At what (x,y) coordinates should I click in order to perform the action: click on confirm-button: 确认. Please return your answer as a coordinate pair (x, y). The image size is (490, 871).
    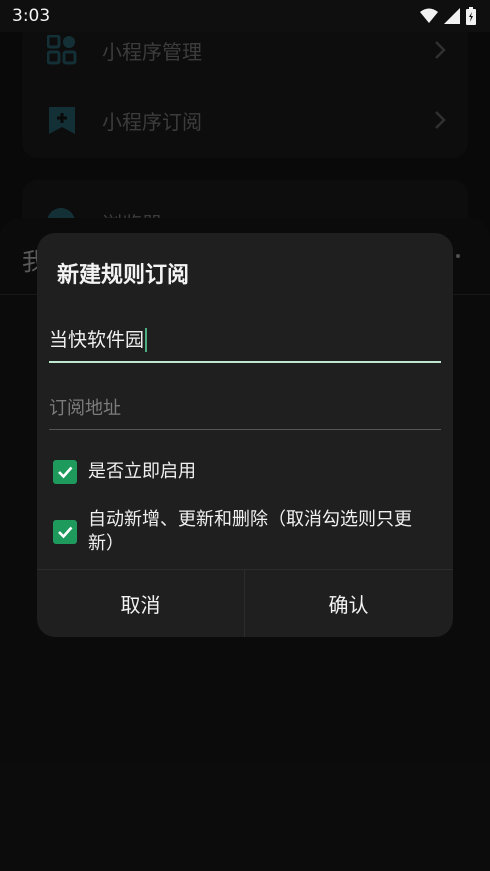
    Looking at the image, I should click on (348, 603).